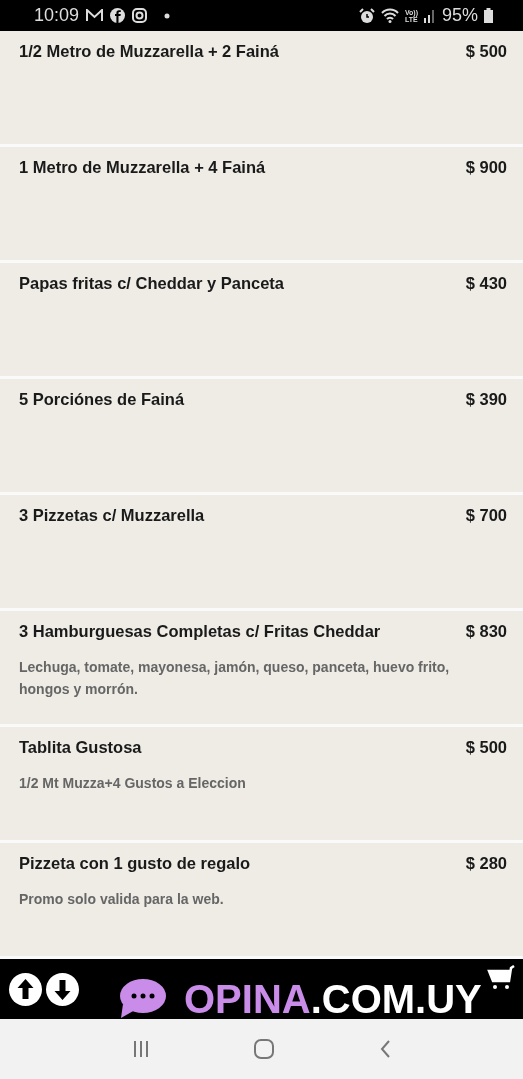  Describe the element at coordinates (133, 783) in the screenshot. I see `item-description: 1/2 Mt Muzza+4 Gustos a Eleccion` at that location.